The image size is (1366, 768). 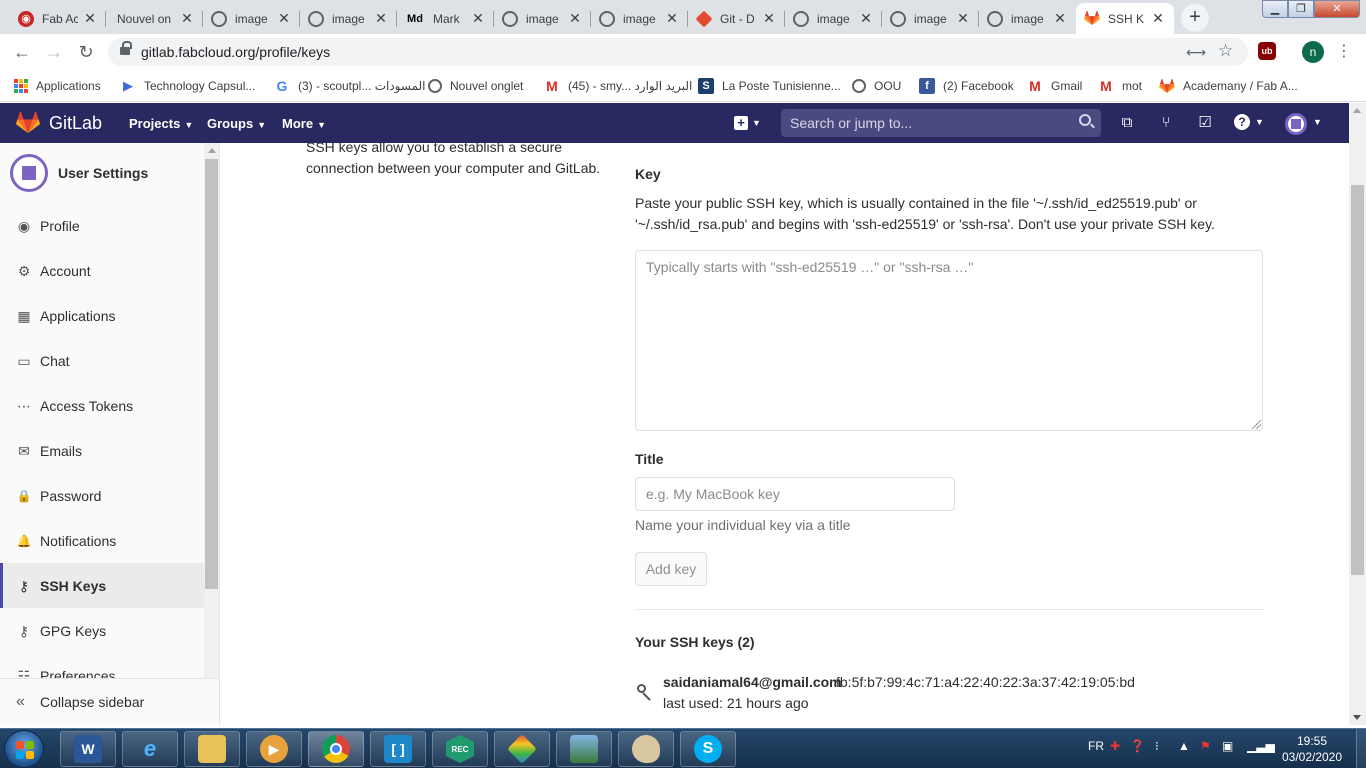 What do you see at coordinates (795, 494) in the screenshot?
I see `title-input` at bounding box center [795, 494].